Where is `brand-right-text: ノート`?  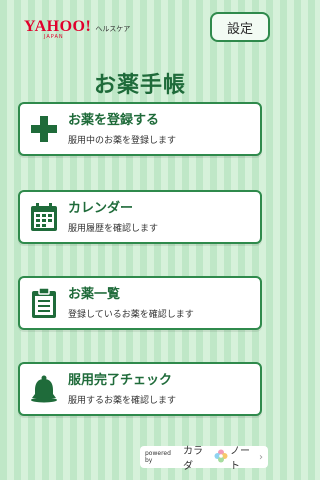 brand-right-text: ノート is located at coordinates (240, 459).